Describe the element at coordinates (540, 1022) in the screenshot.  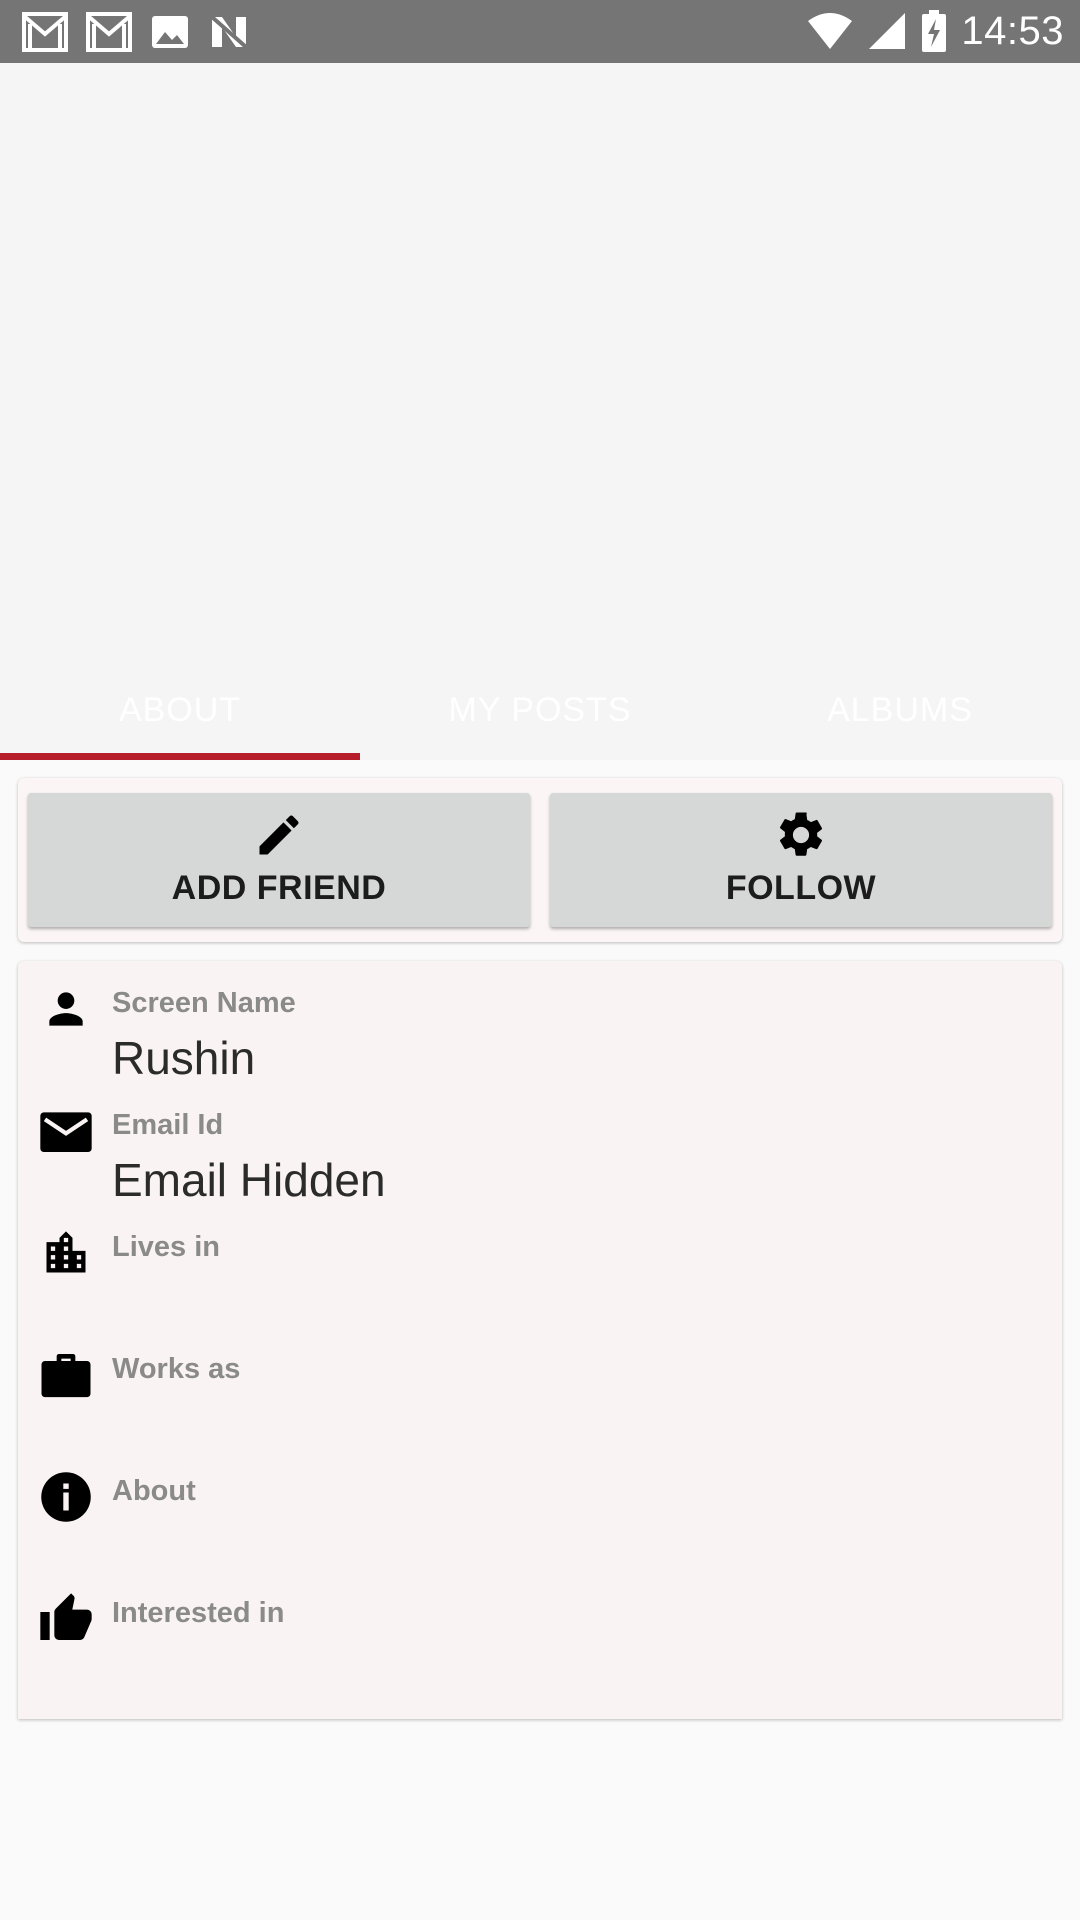
I see `field-screen-name: Screen Name Rushin` at that location.